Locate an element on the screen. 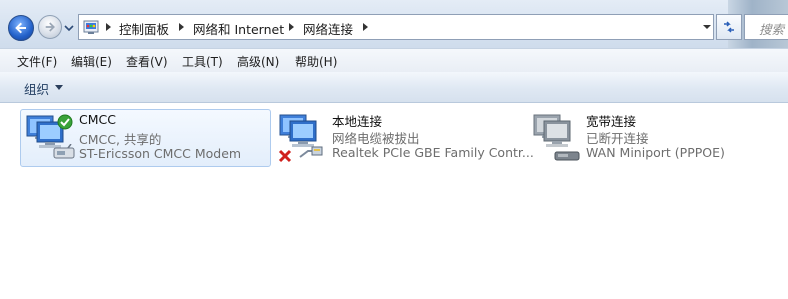  network-cable-icon is located at coordinates (311, 152).